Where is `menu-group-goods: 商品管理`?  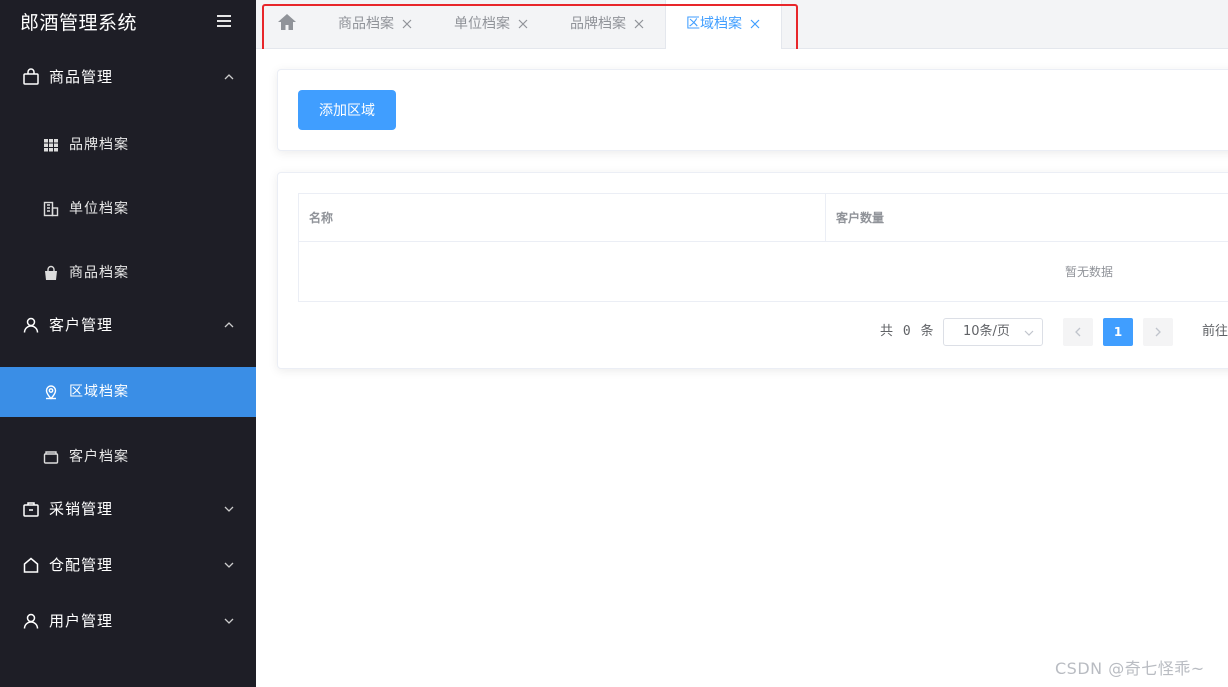
menu-group-goods: 商品管理 is located at coordinates (128, 77).